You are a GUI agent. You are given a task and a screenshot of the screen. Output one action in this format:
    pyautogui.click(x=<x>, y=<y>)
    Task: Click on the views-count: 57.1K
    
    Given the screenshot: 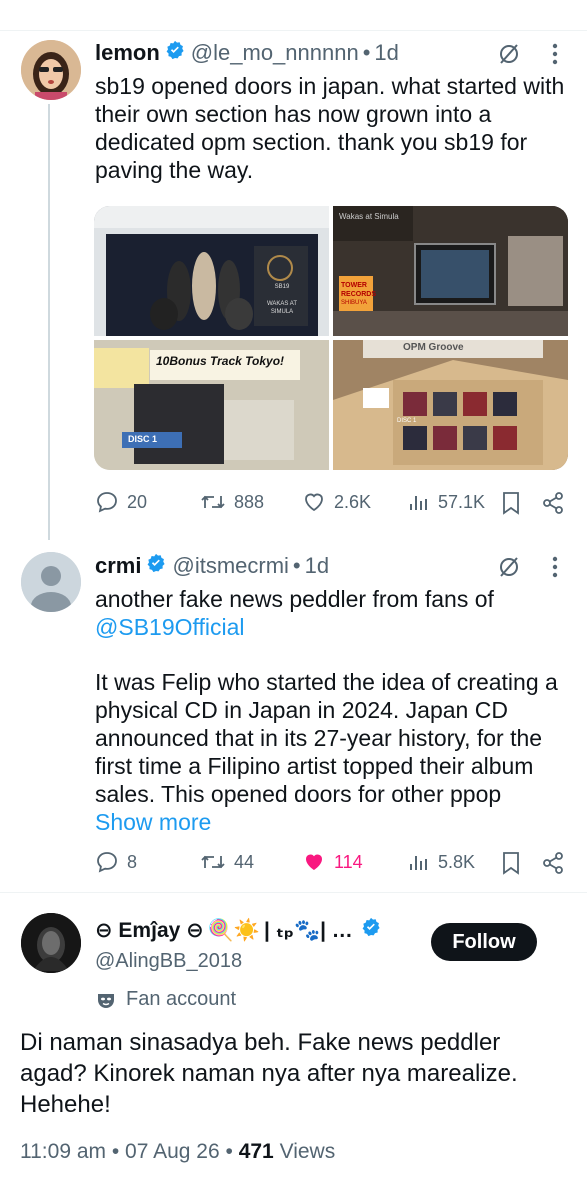 What is the action you would take?
    pyautogui.click(x=462, y=501)
    